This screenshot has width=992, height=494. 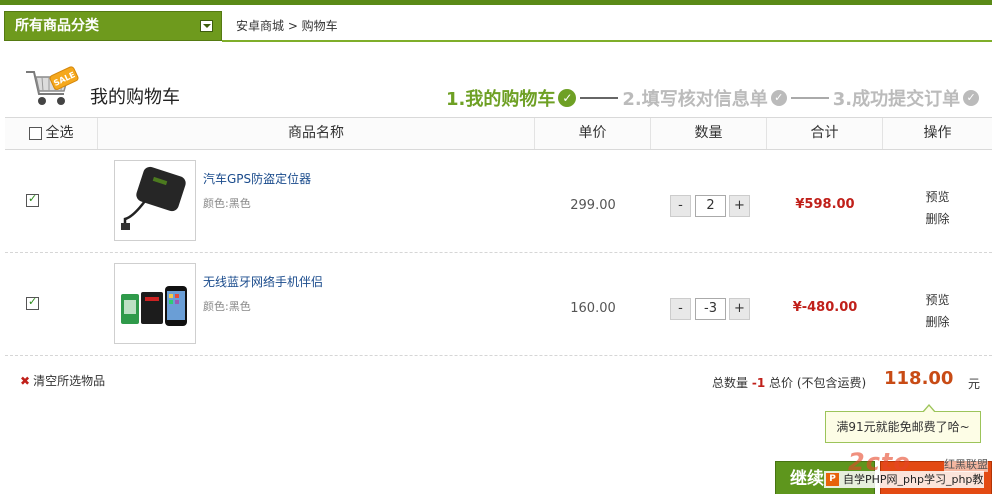 What do you see at coordinates (593, 308) in the screenshot?
I see `unit-price: 160.00` at bounding box center [593, 308].